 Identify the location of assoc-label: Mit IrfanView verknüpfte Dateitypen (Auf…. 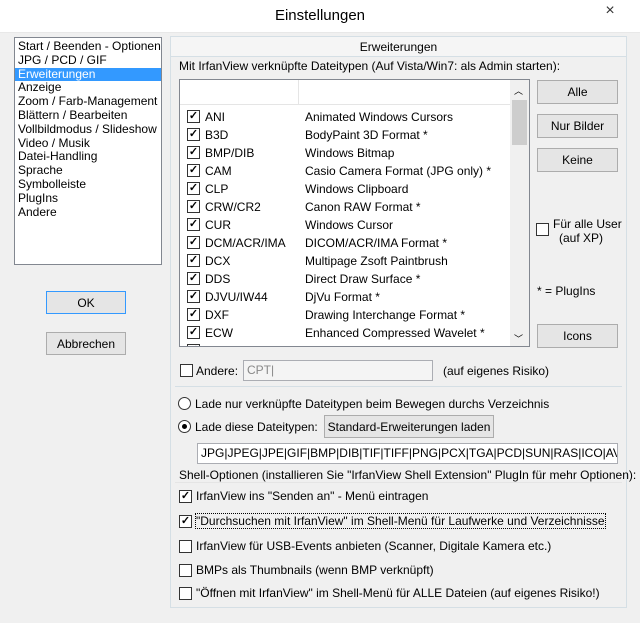
(370, 66).